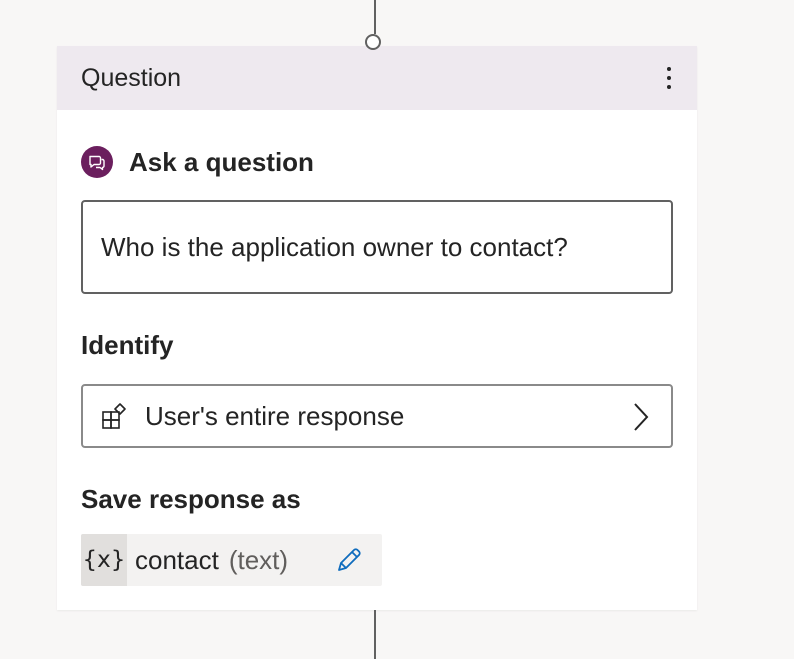 This screenshot has width=794, height=659. Describe the element at coordinates (221, 161) in the screenshot. I see `ask-question-heading: Ask a question` at that location.